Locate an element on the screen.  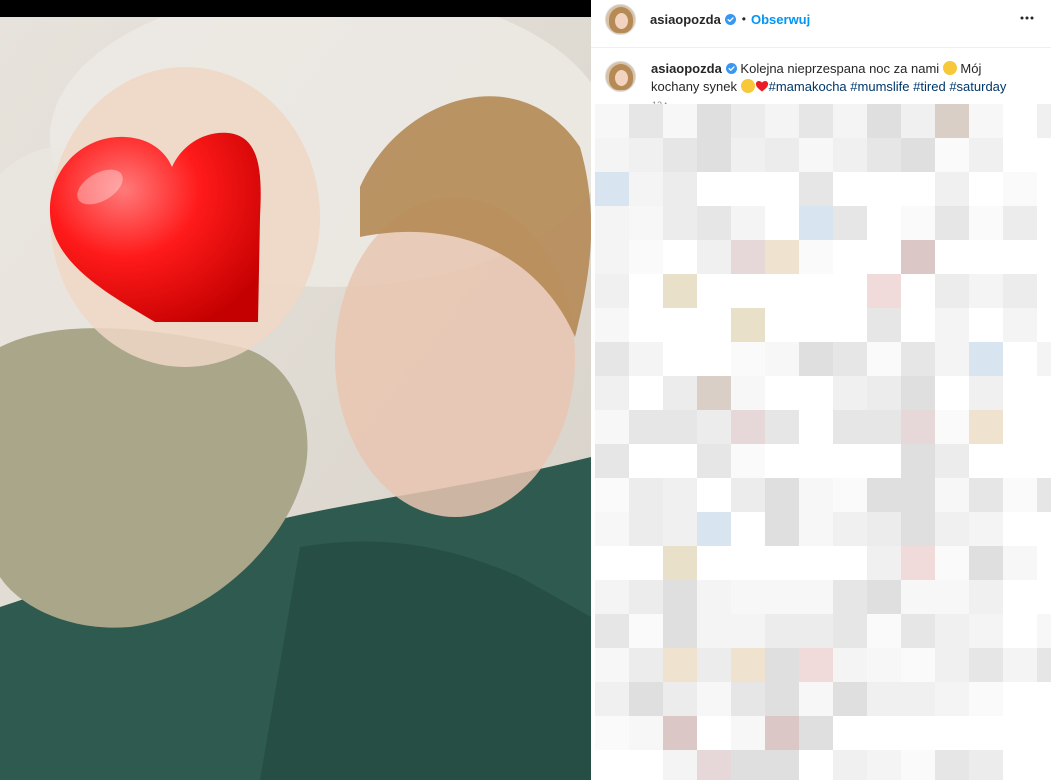
more-horizontal-icon is located at coordinates (1027, 18).